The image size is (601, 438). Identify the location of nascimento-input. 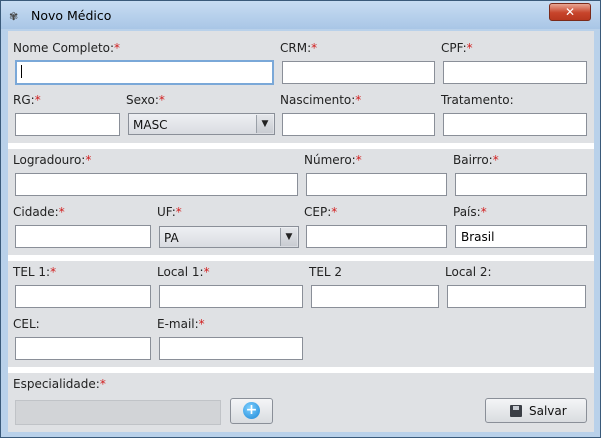
(358, 124).